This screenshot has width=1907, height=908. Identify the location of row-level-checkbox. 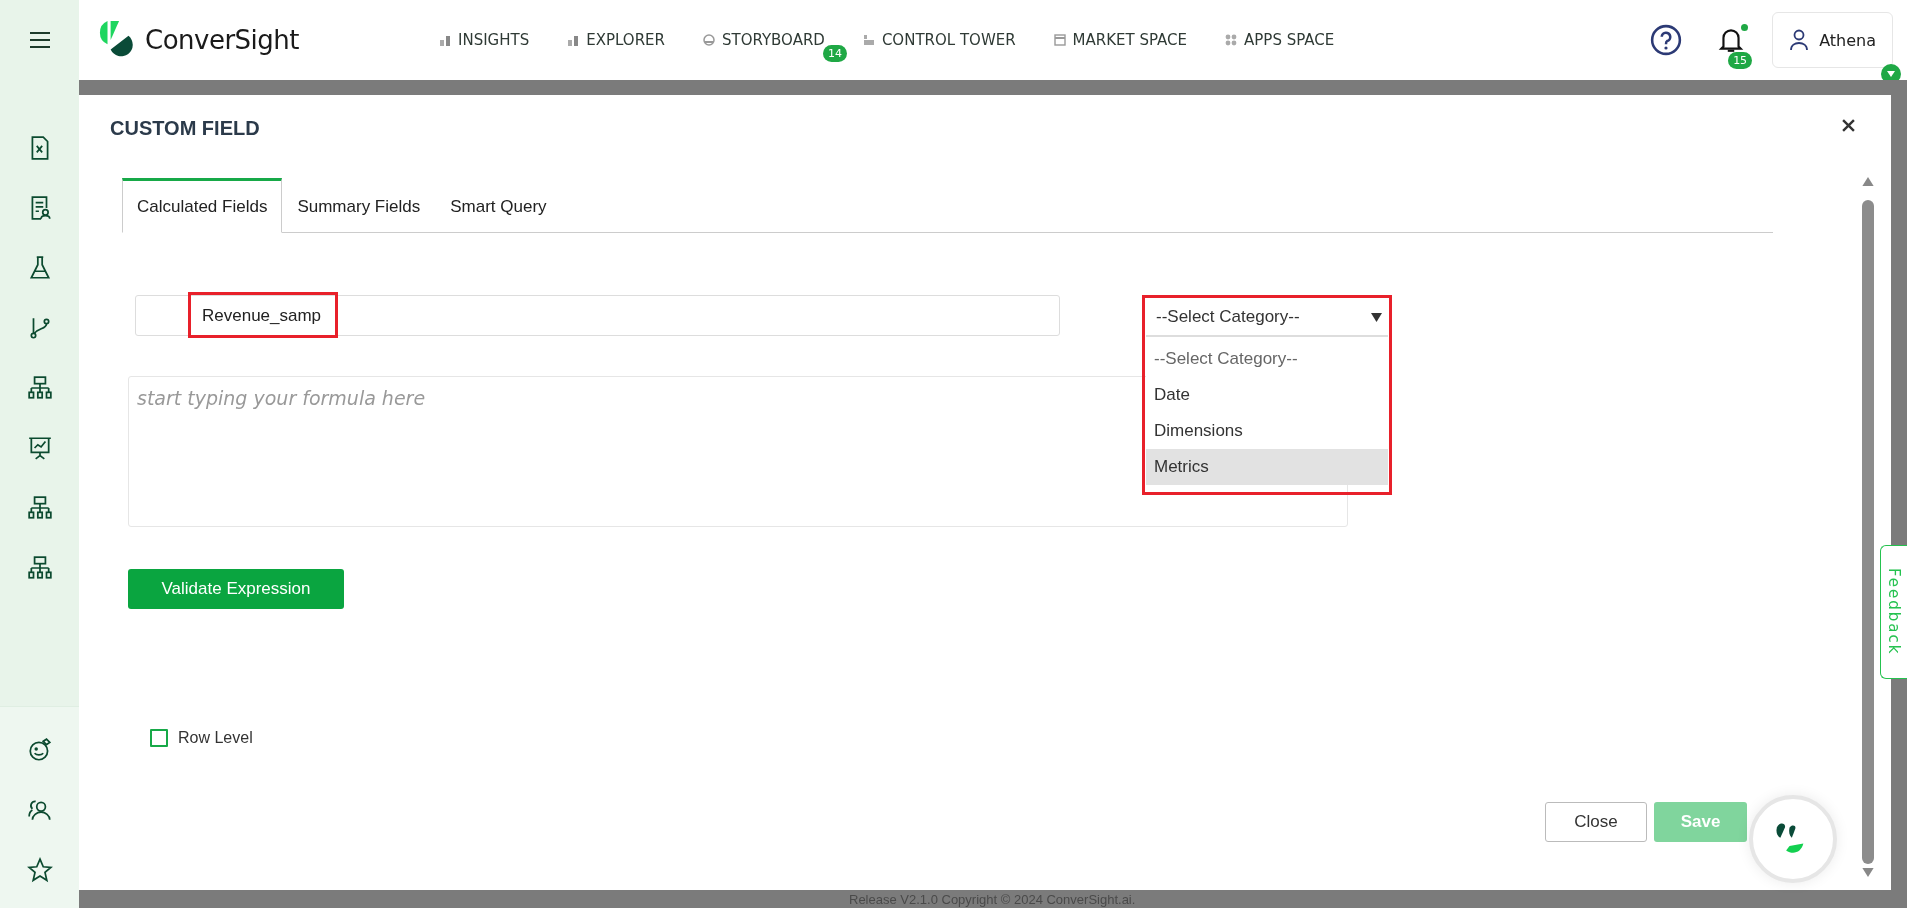
(159, 738).